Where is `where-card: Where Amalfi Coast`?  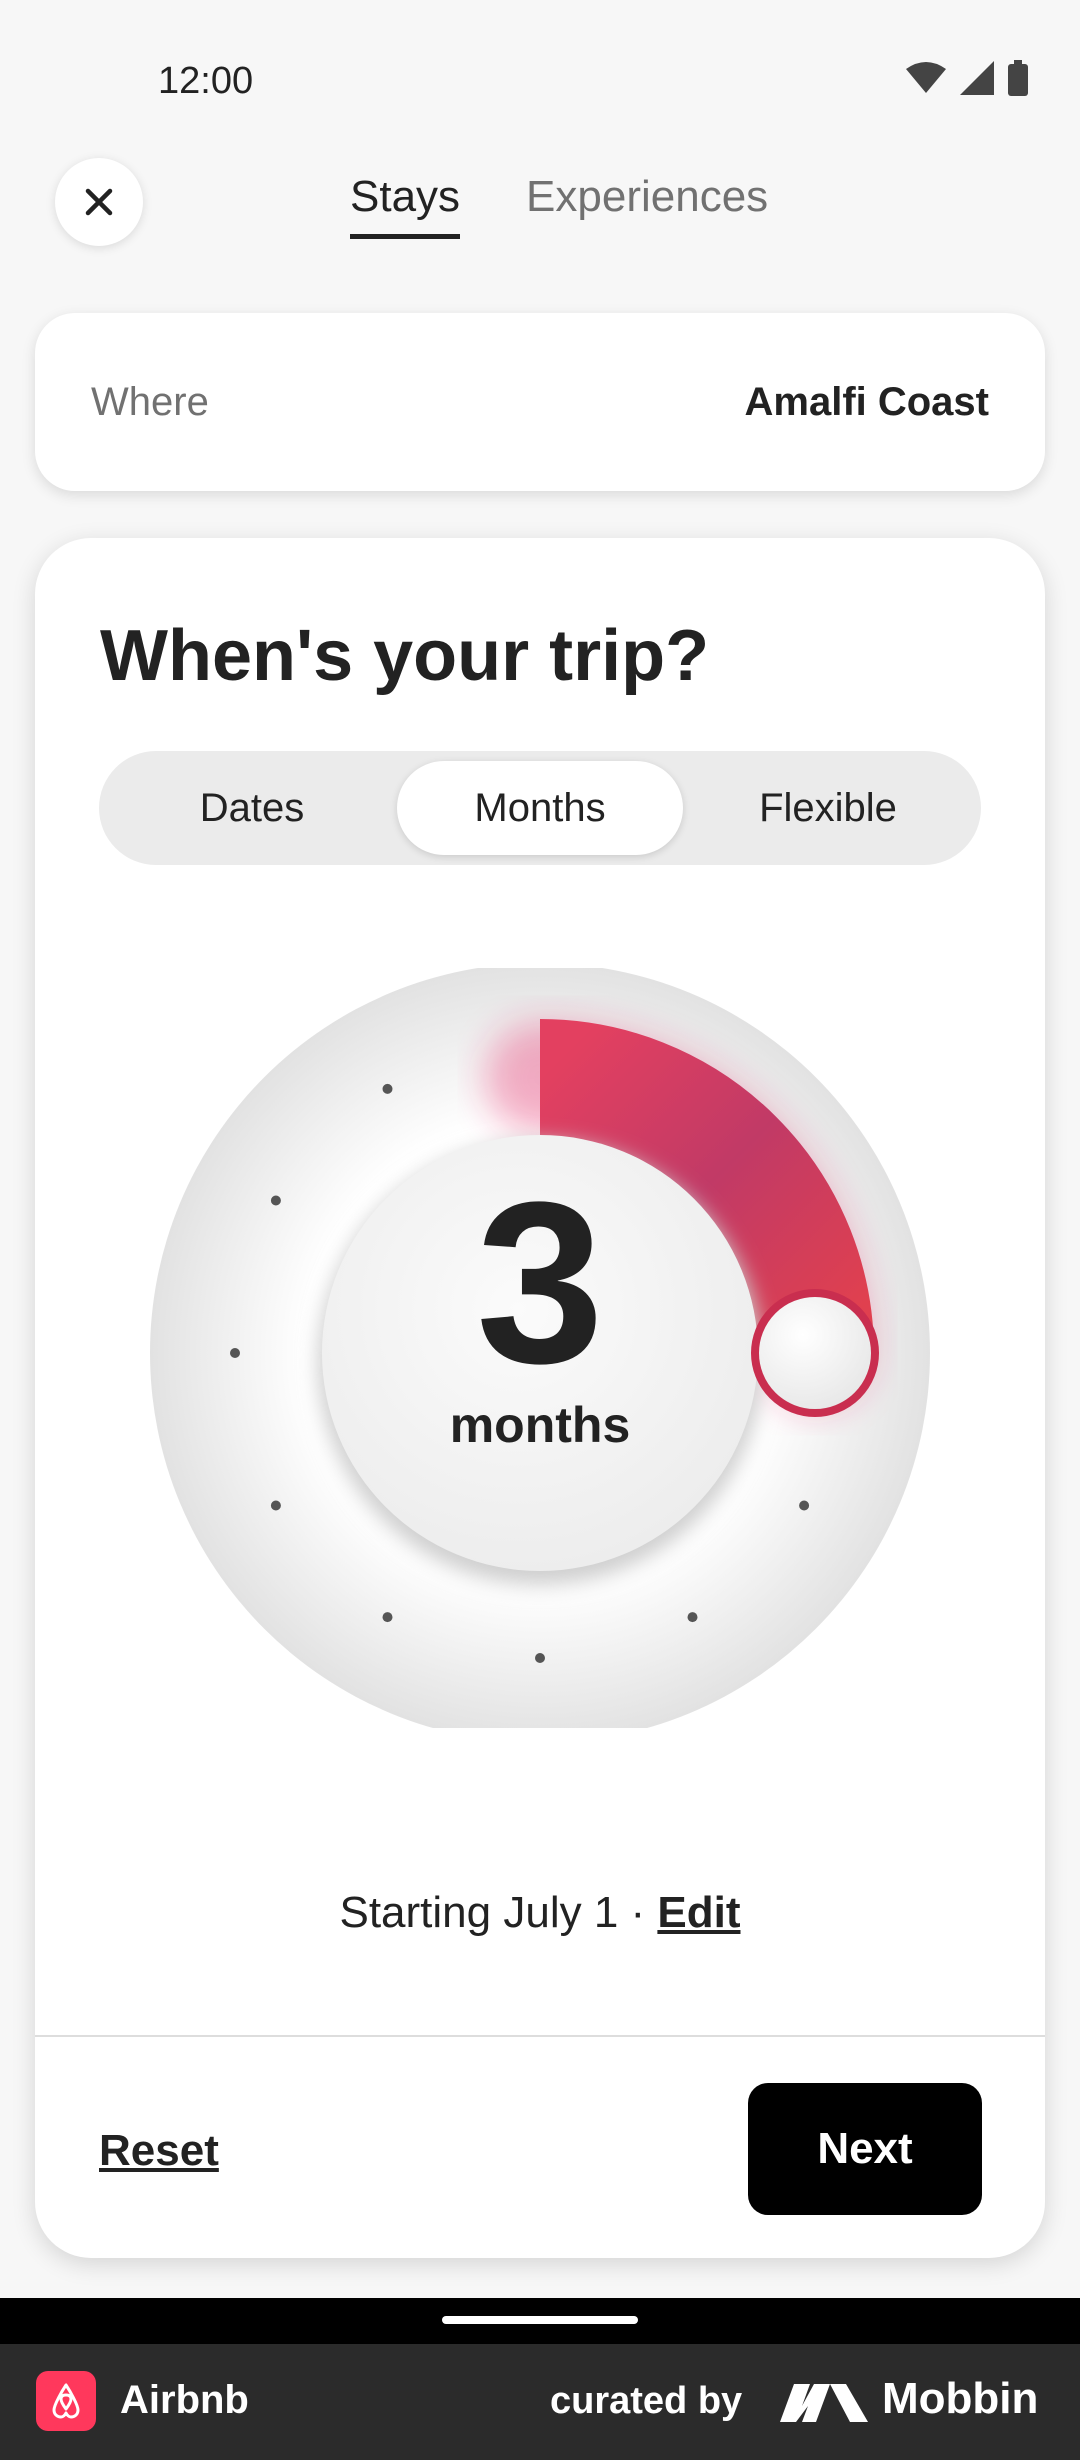 where-card: Where Amalfi Coast is located at coordinates (540, 402).